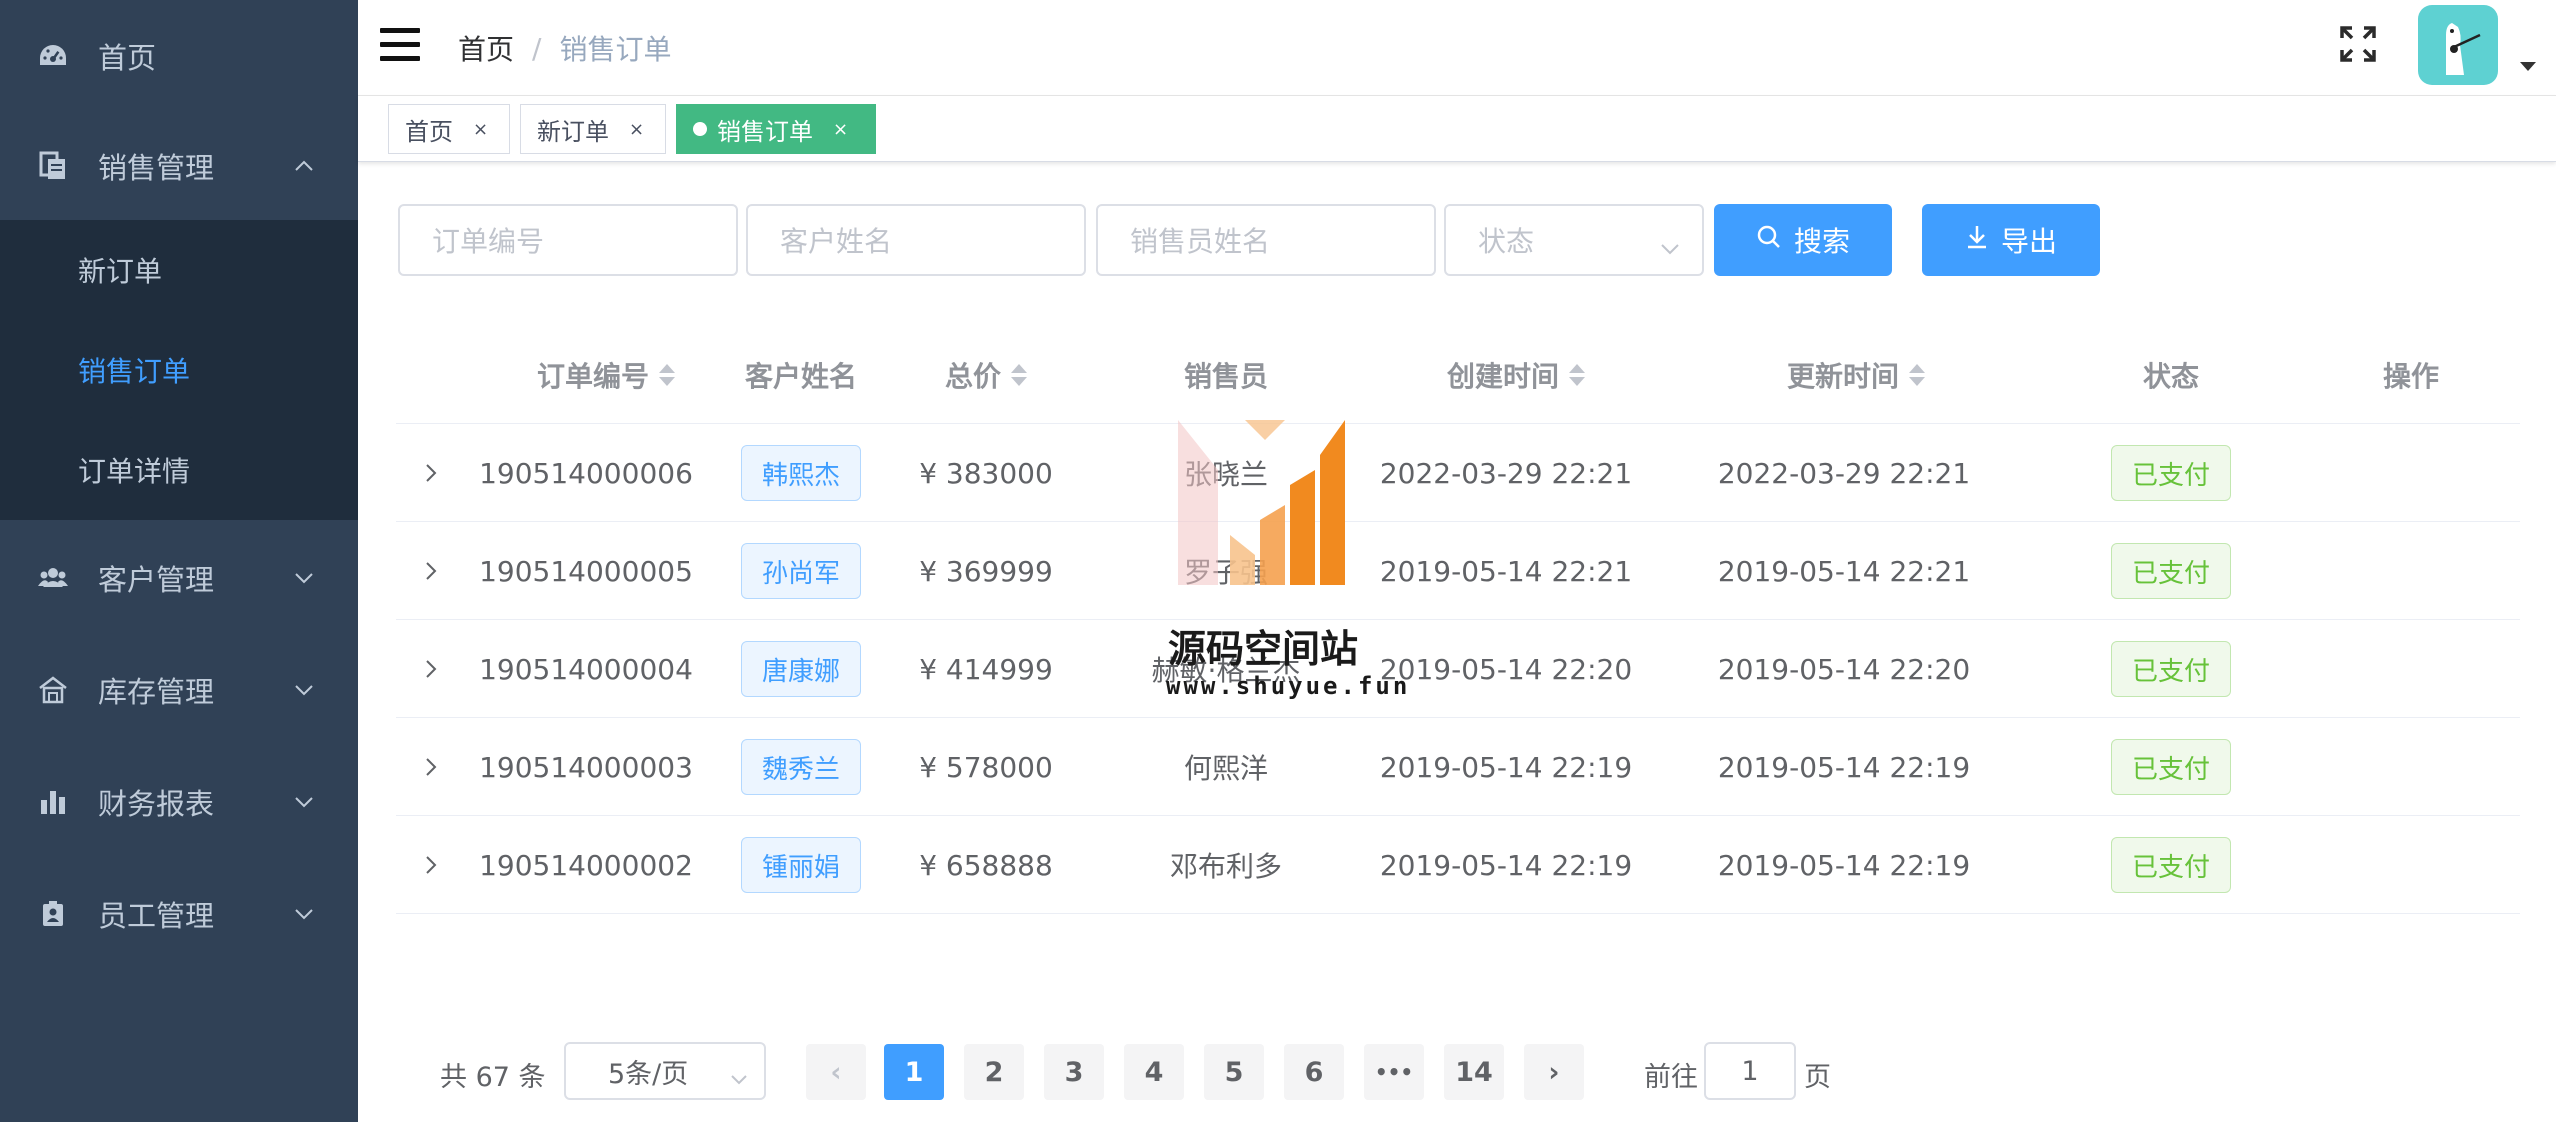 The width and height of the screenshot is (2556, 1122). I want to click on people-icon, so click(53, 578).